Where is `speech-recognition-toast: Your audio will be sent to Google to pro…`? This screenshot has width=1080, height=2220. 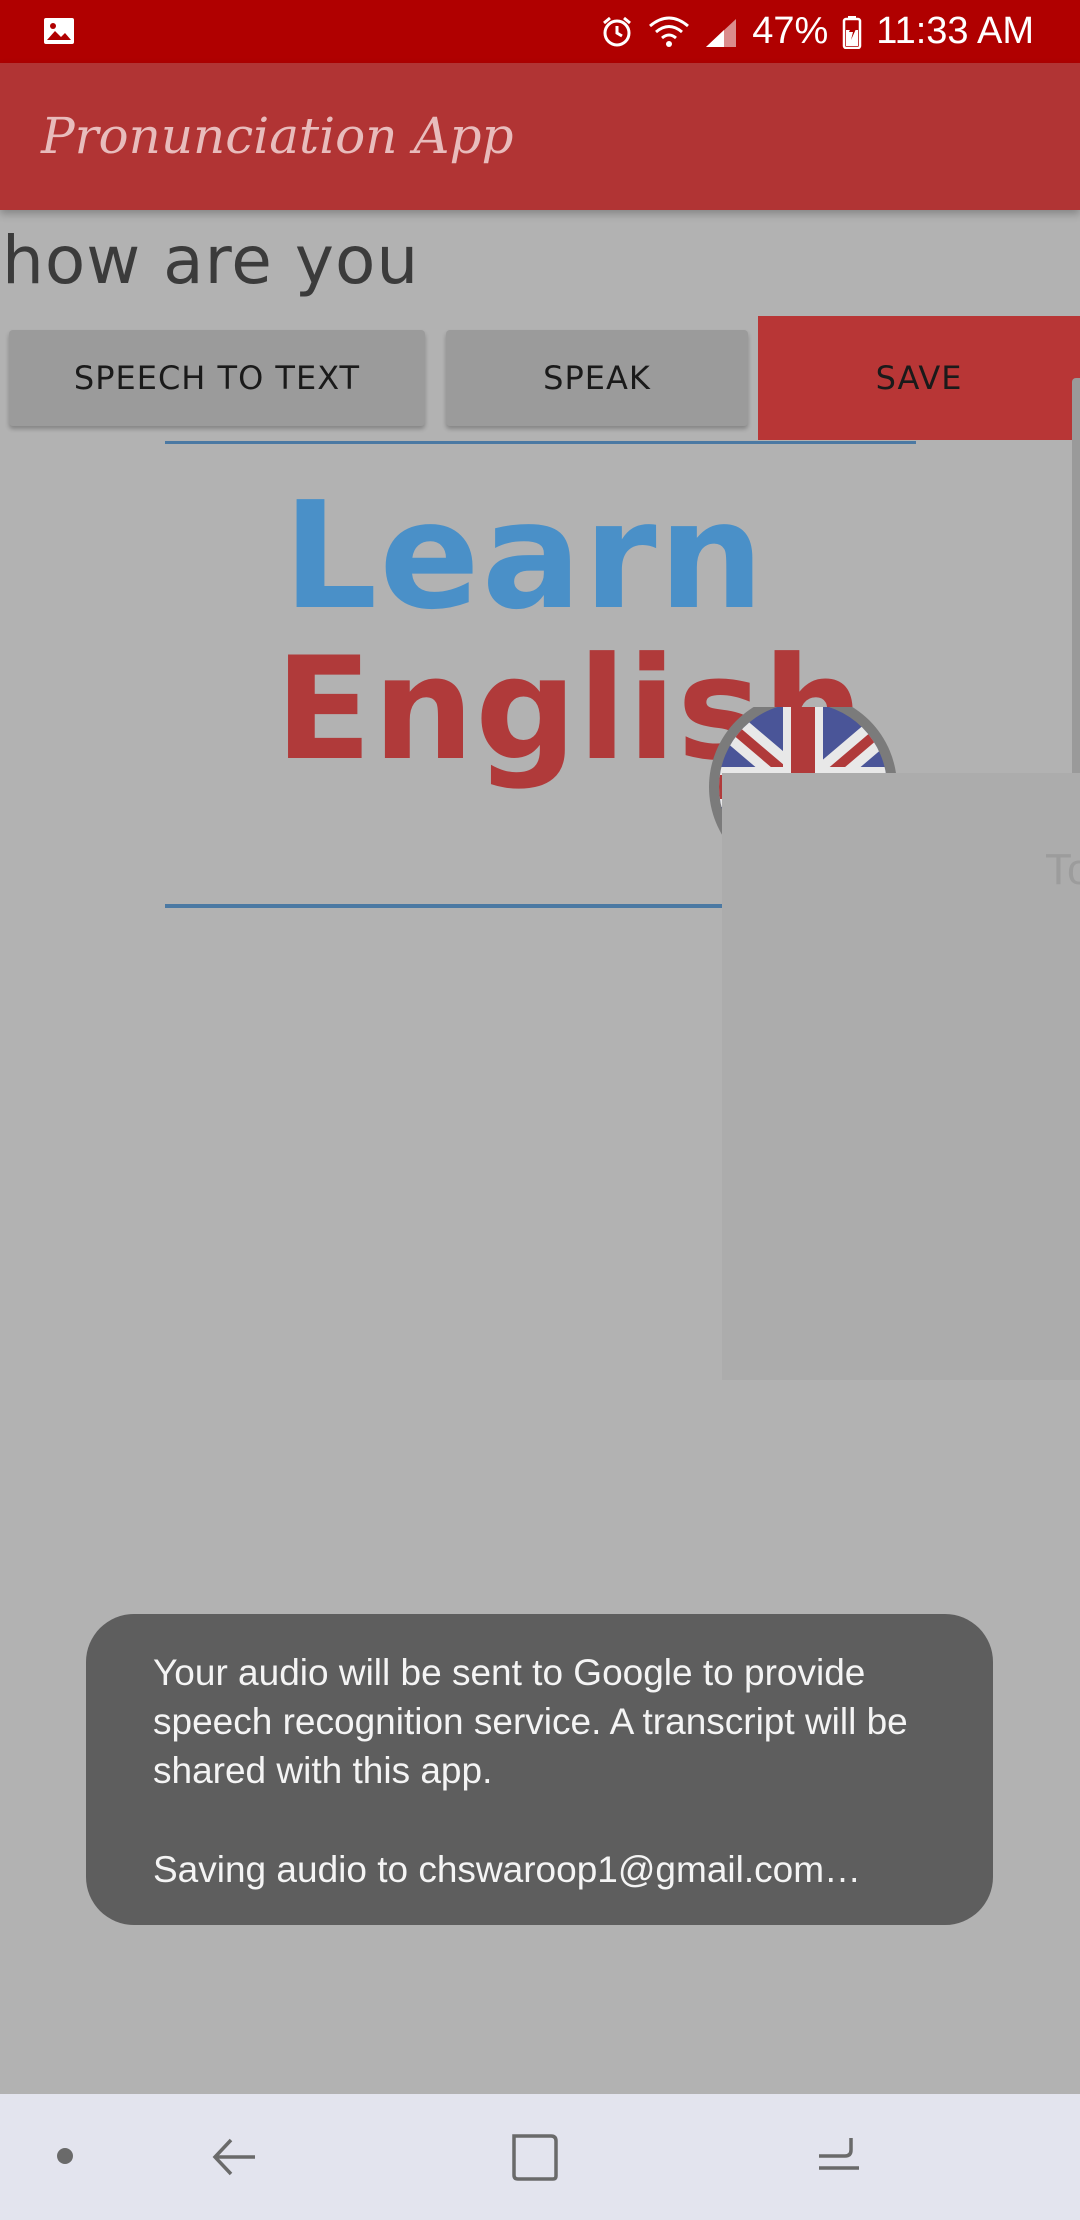
speech-recognition-toast: Your audio will be sent to Google to pro… is located at coordinates (539, 1769).